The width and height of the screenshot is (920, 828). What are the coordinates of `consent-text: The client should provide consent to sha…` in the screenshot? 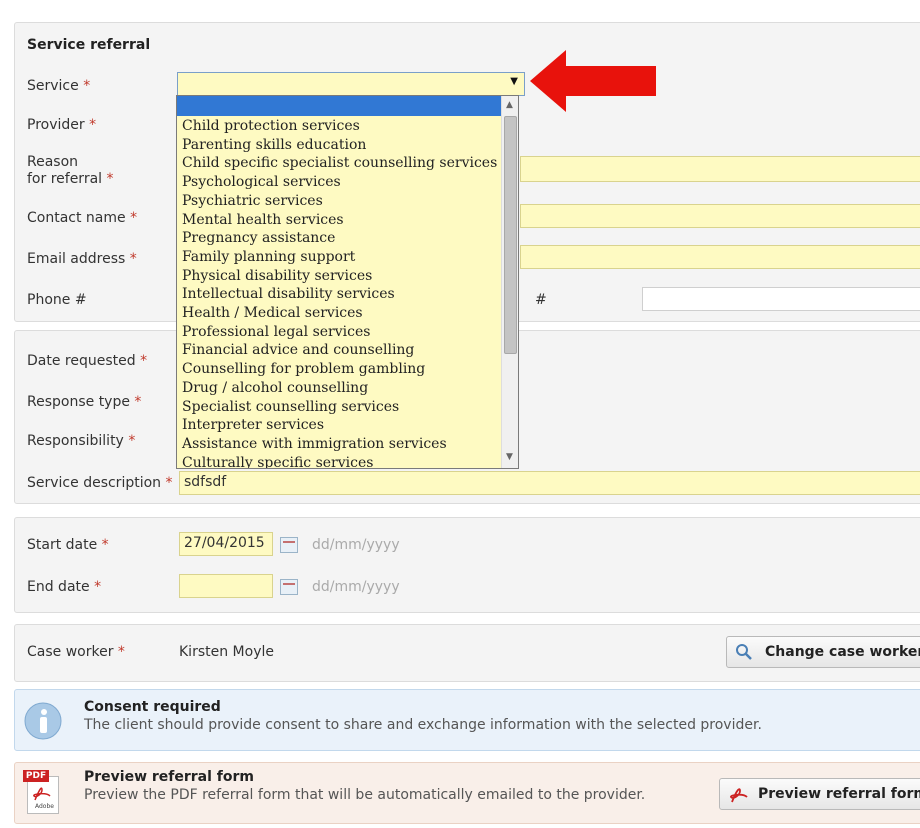 It's located at (423, 725).